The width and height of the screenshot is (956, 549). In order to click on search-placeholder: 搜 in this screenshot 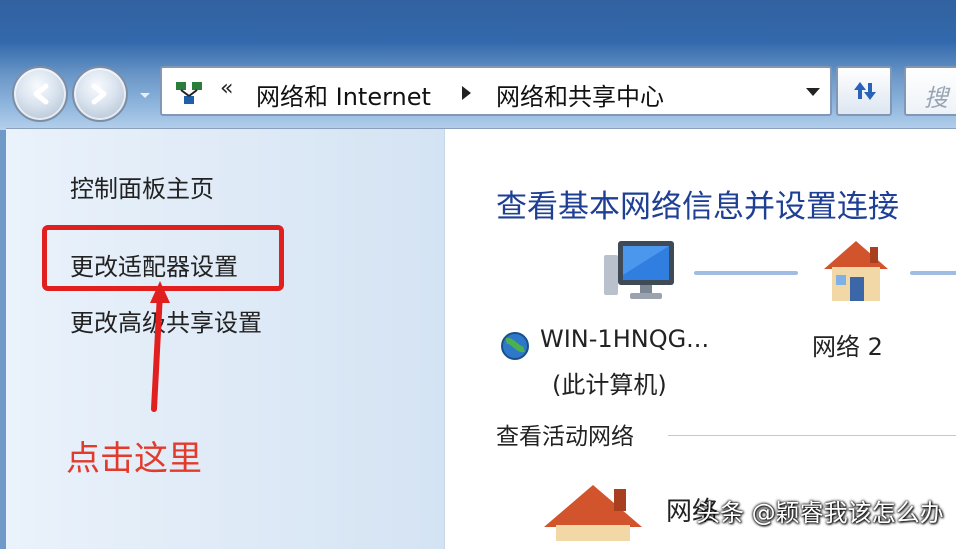, I will do `click(936, 98)`.